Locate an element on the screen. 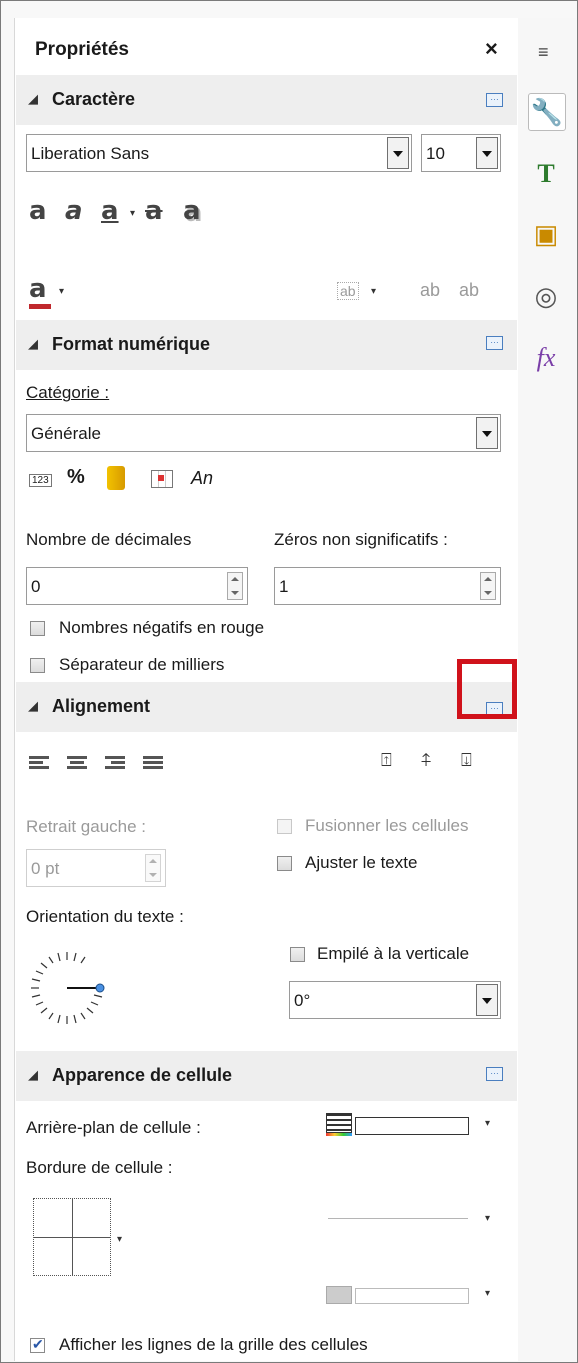 This screenshot has width=578, height=1363. section-title-caractere: Caractère is located at coordinates (94, 99).